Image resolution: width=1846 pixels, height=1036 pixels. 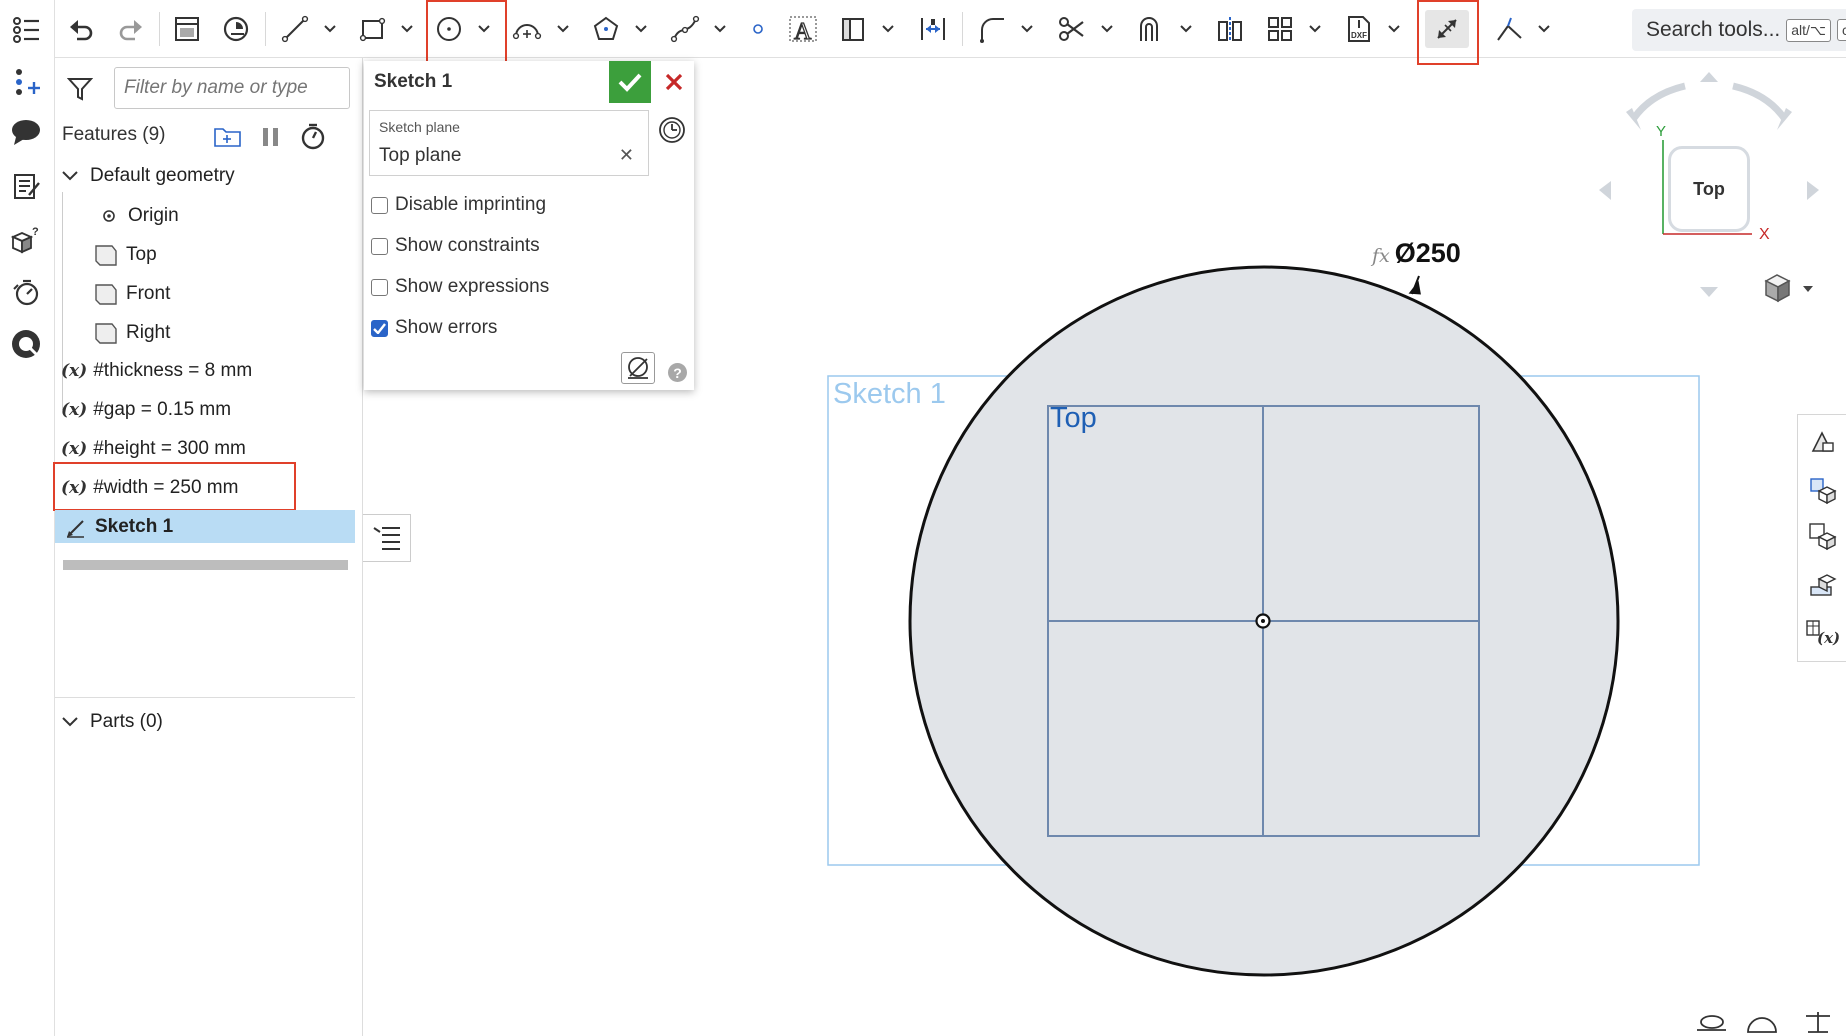 I want to click on undo-icon, so click(x=81, y=29).